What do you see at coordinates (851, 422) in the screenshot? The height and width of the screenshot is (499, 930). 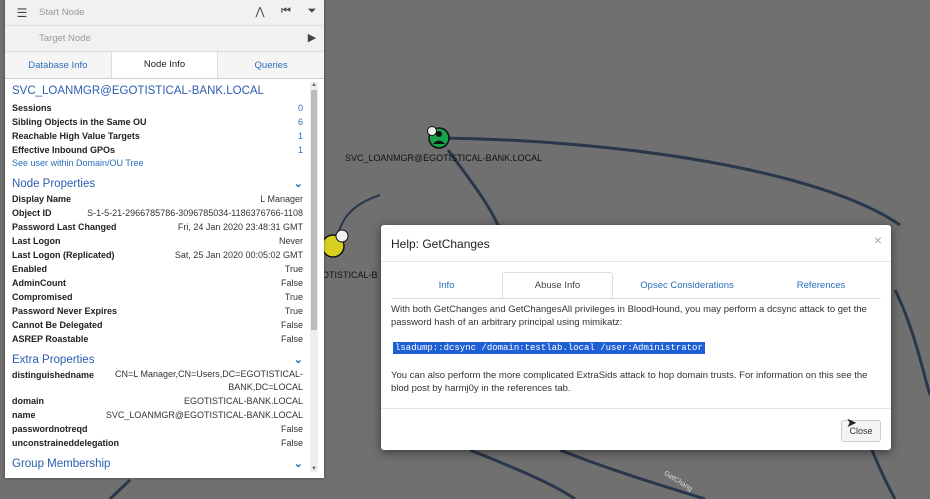 I see `cursor-icon: ➤` at bounding box center [851, 422].